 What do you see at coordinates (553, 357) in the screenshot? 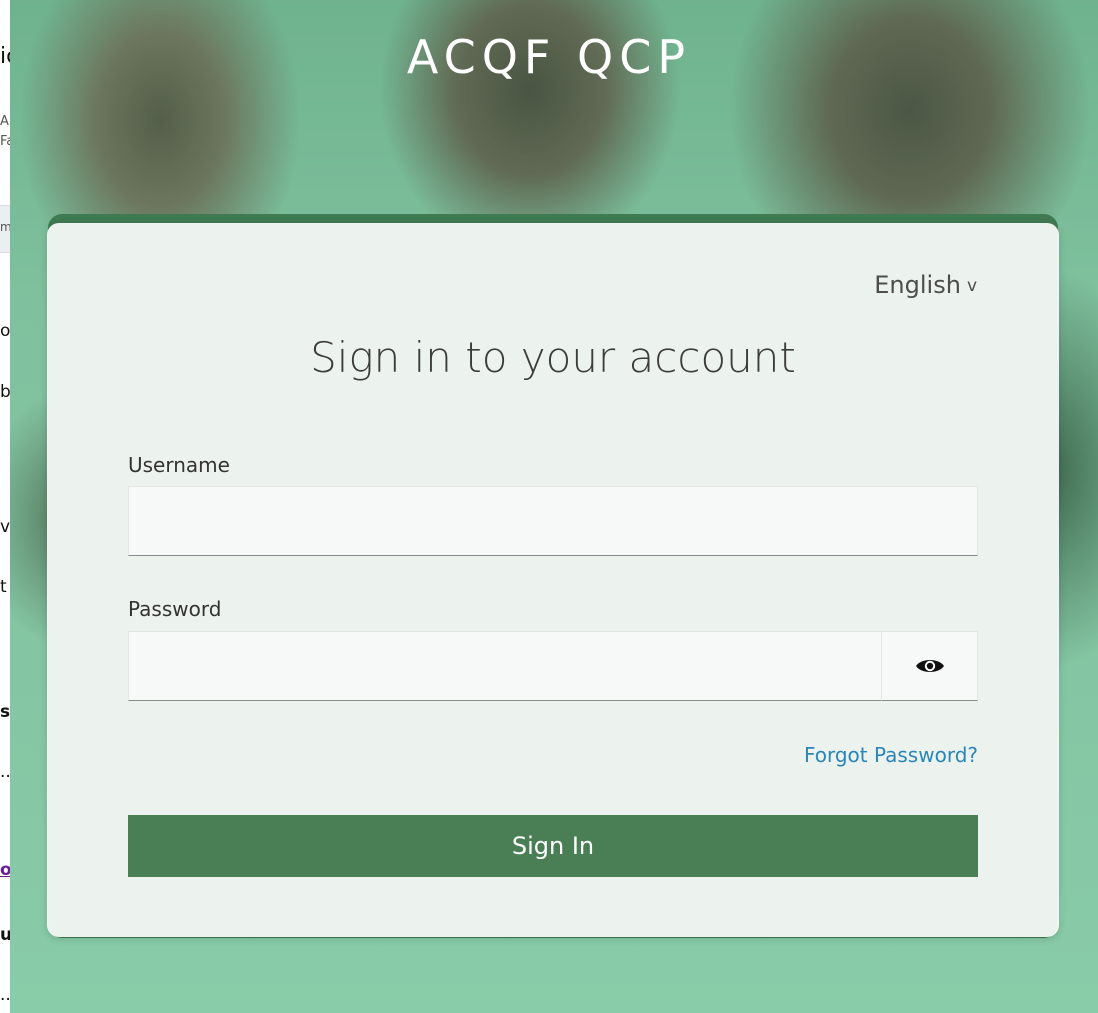
I see `login-heading: Sign in to your account` at bounding box center [553, 357].